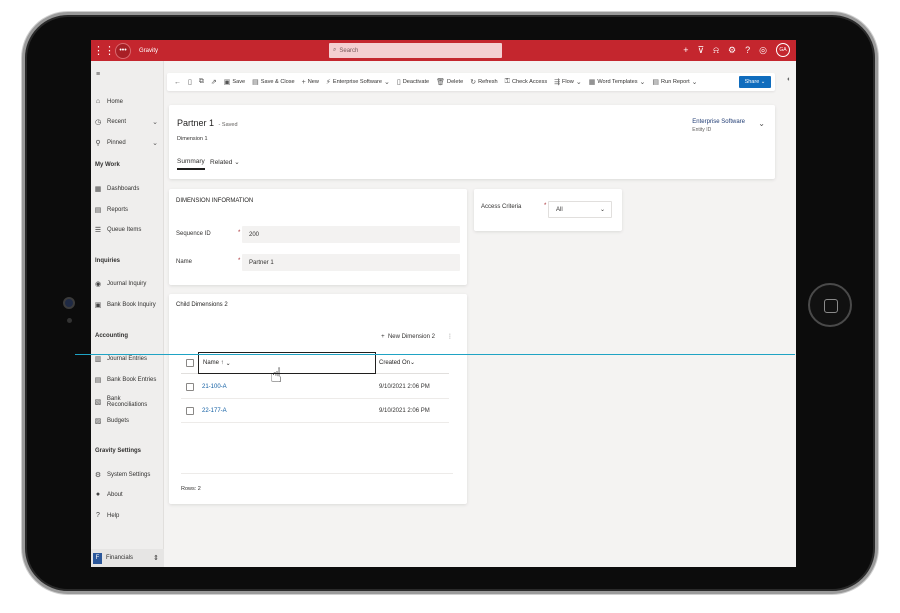 This screenshot has height=613, width=900. I want to click on sidebar-item-pinned: ⚲ Pinned ⌄, so click(128, 143).